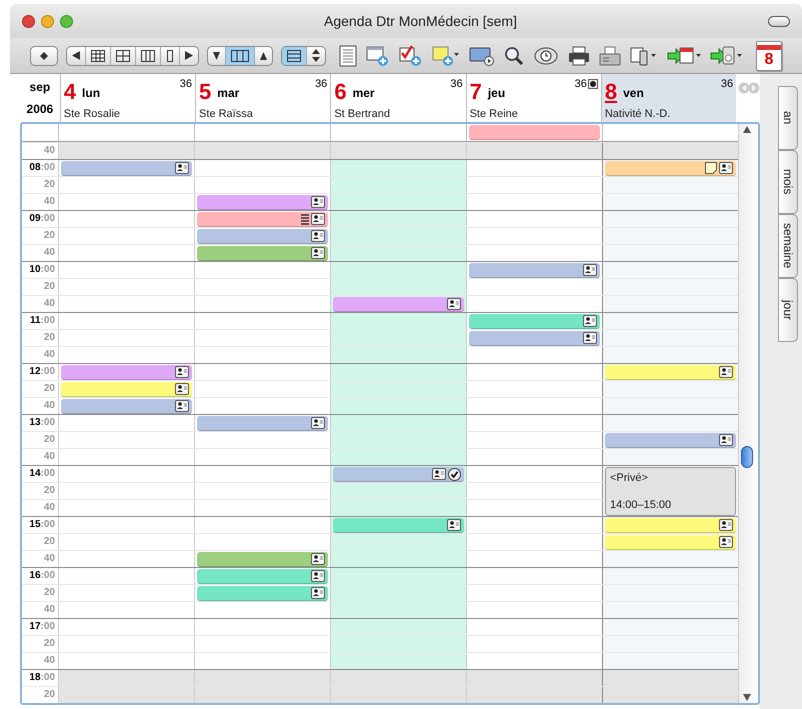  What do you see at coordinates (476, 92) in the screenshot?
I see `day-number: 7` at bounding box center [476, 92].